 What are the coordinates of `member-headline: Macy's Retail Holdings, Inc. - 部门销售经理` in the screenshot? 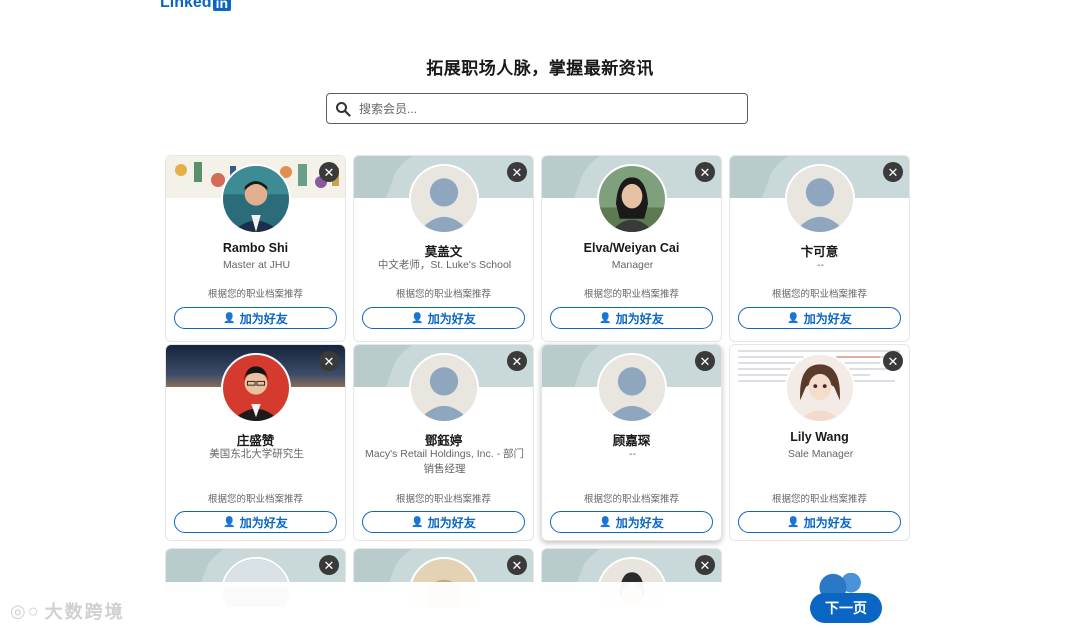 It's located at (444, 461).